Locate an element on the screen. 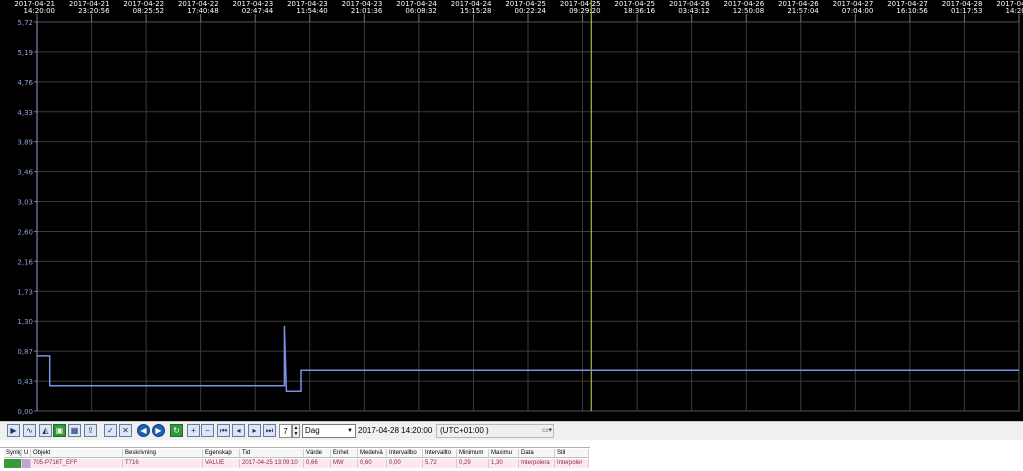 This screenshot has width=1023, height=471. forward-icon: ▶ is located at coordinates (158, 430).